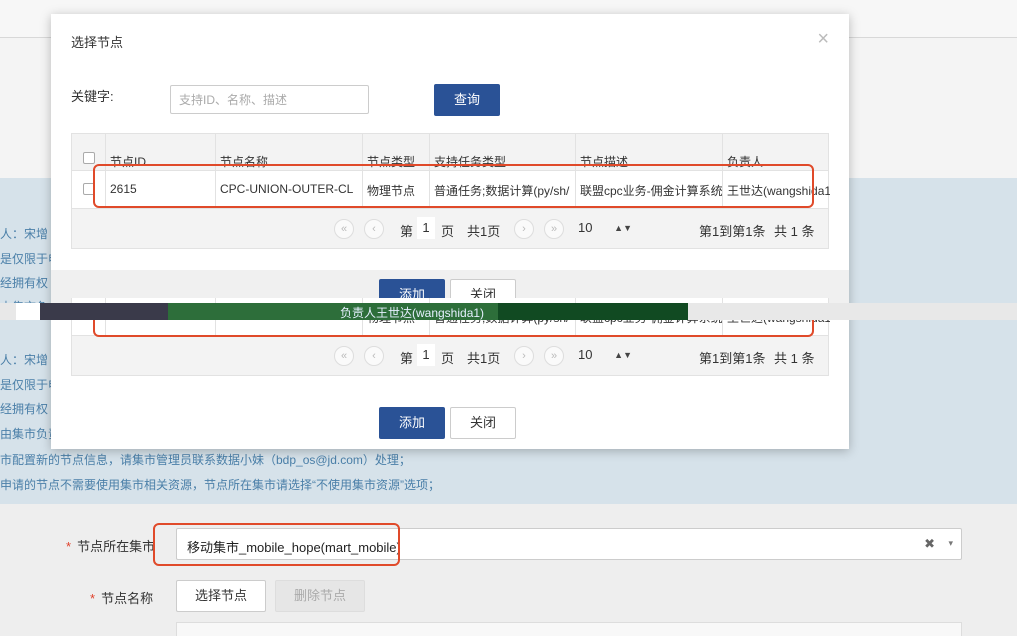  Describe the element at coordinates (467, 100) in the screenshot. I see `search-button: 查询` at that location.